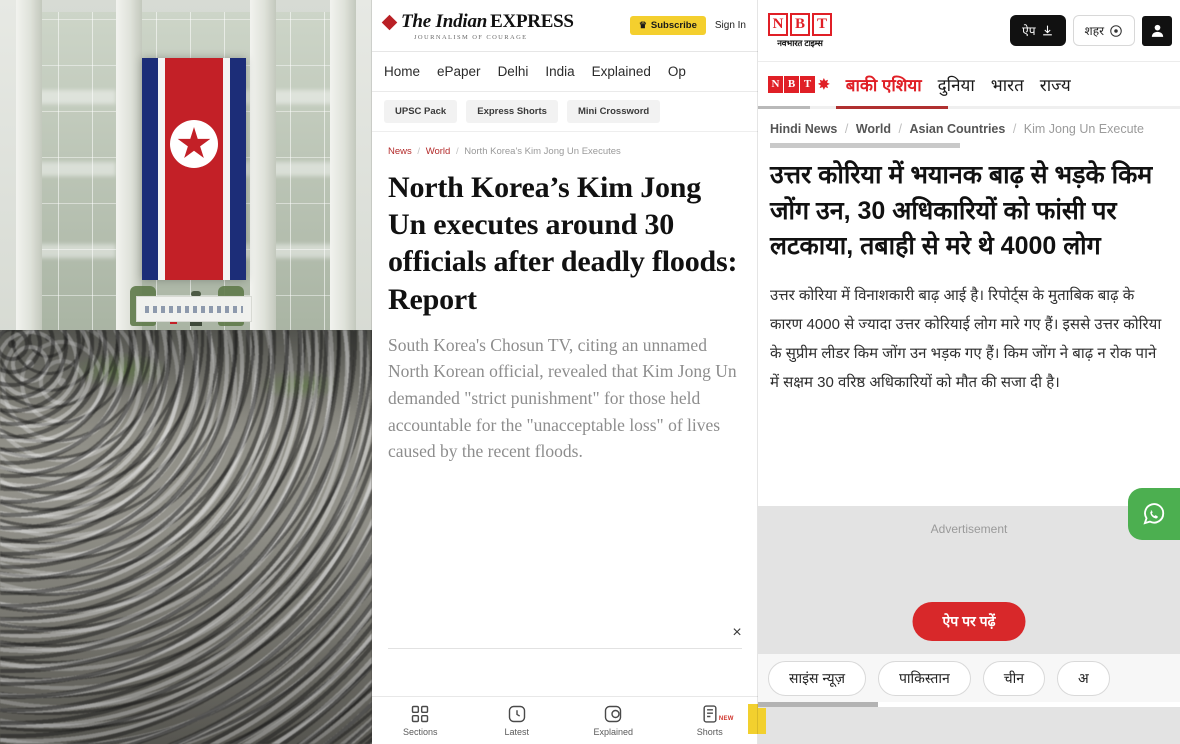  Describe the element at coordinates (1116, 30) in the screenshot. I see `location-pin-icon` at that location.